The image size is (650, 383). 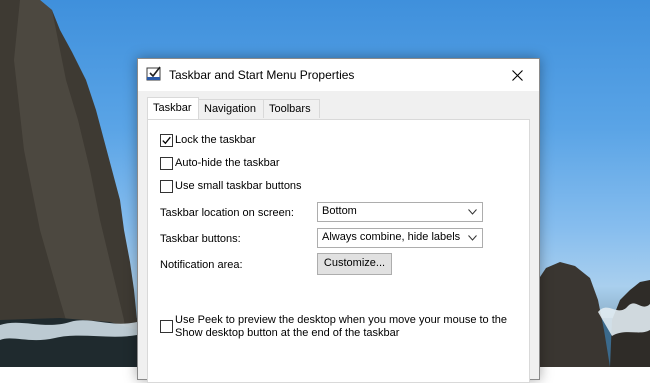 I want to click on location-dropdown: Bottom, so click(x=400, y=212).